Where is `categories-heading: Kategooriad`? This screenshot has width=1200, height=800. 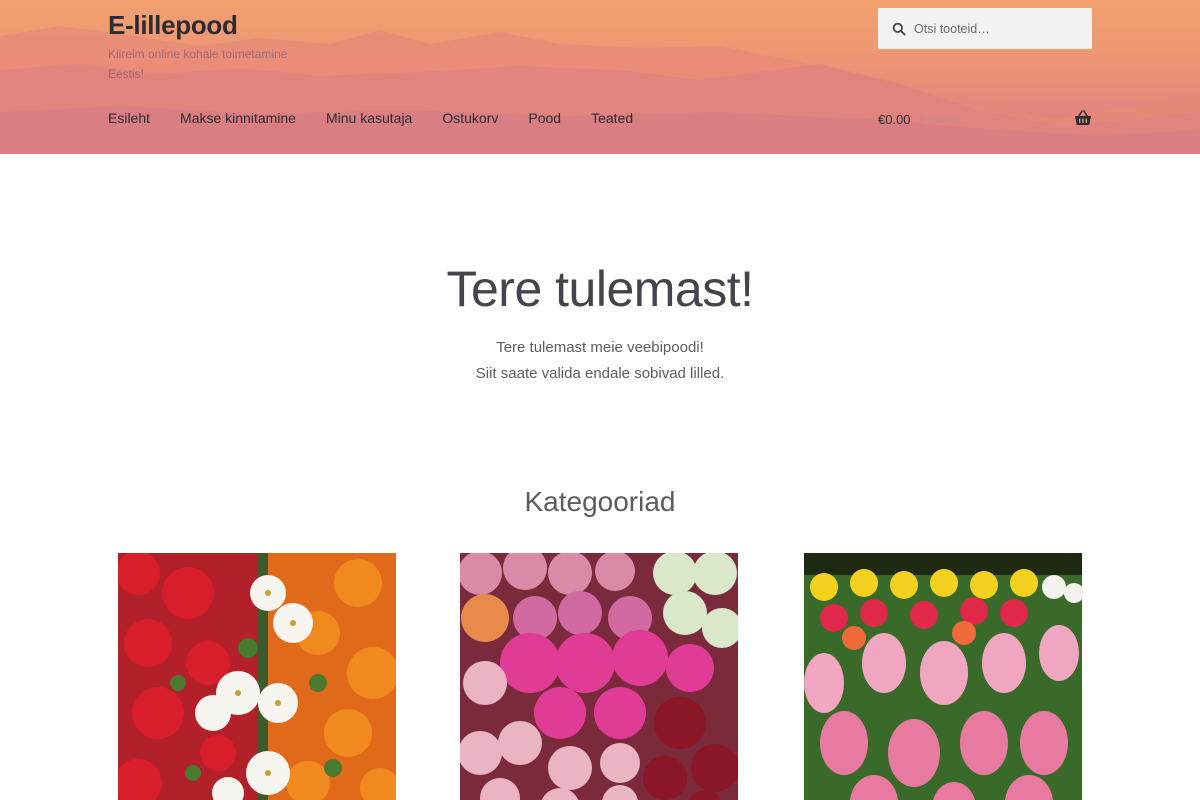
categories-heading: Kategooriad is located at coordinates (600, 501).